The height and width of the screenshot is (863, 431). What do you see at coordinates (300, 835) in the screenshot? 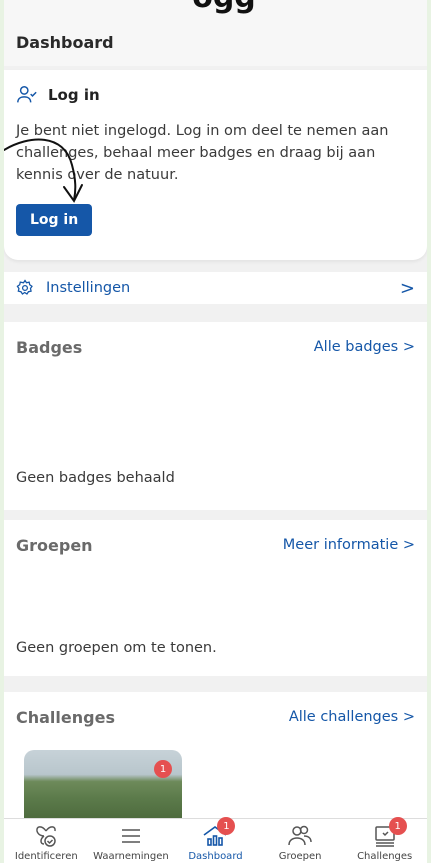
I see `groups-icon` at bounding box center [300, 835].